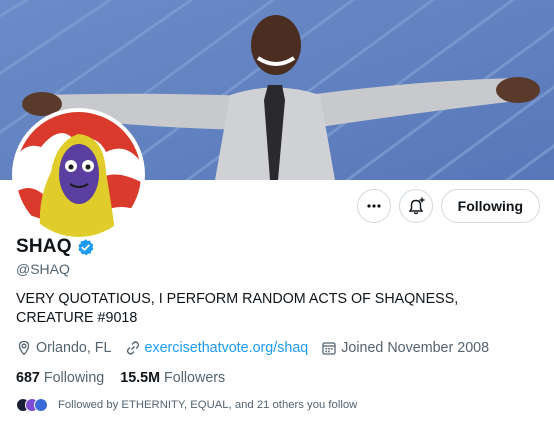  Describe the element at coordinates (32, 405) in the screenshot. I see `followed-by-avatars` at that location.